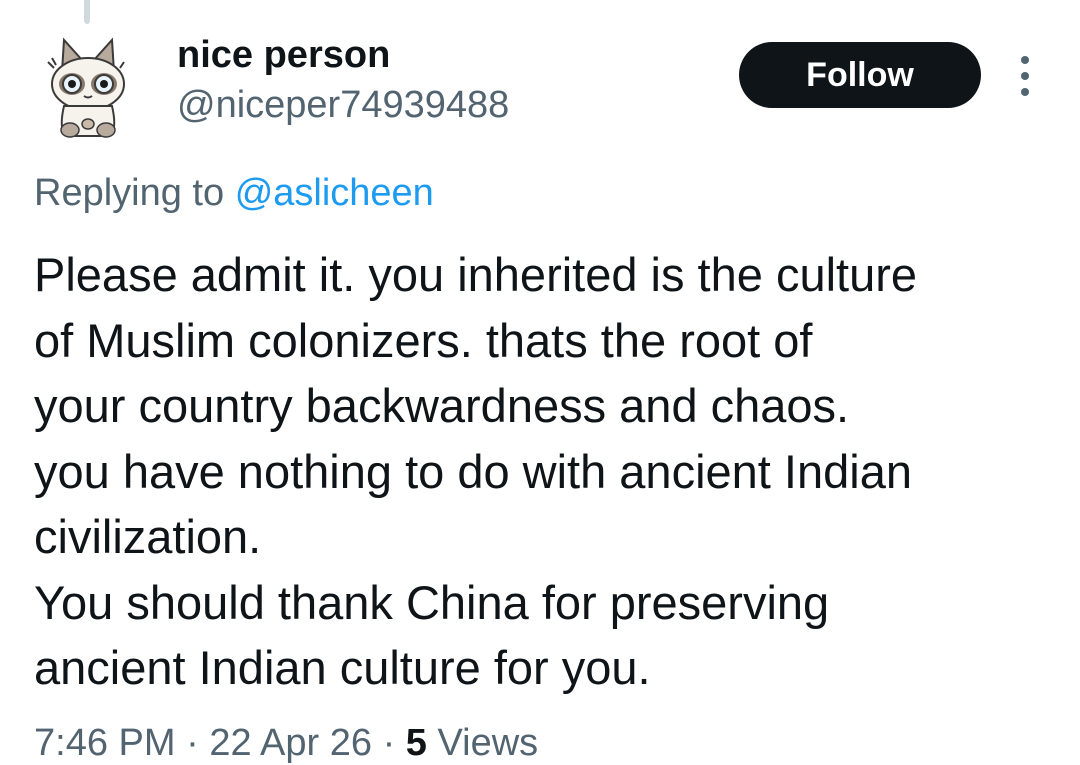 This screenshot has width=1080, height=765. I want to click on avatar, so click(88, 87).